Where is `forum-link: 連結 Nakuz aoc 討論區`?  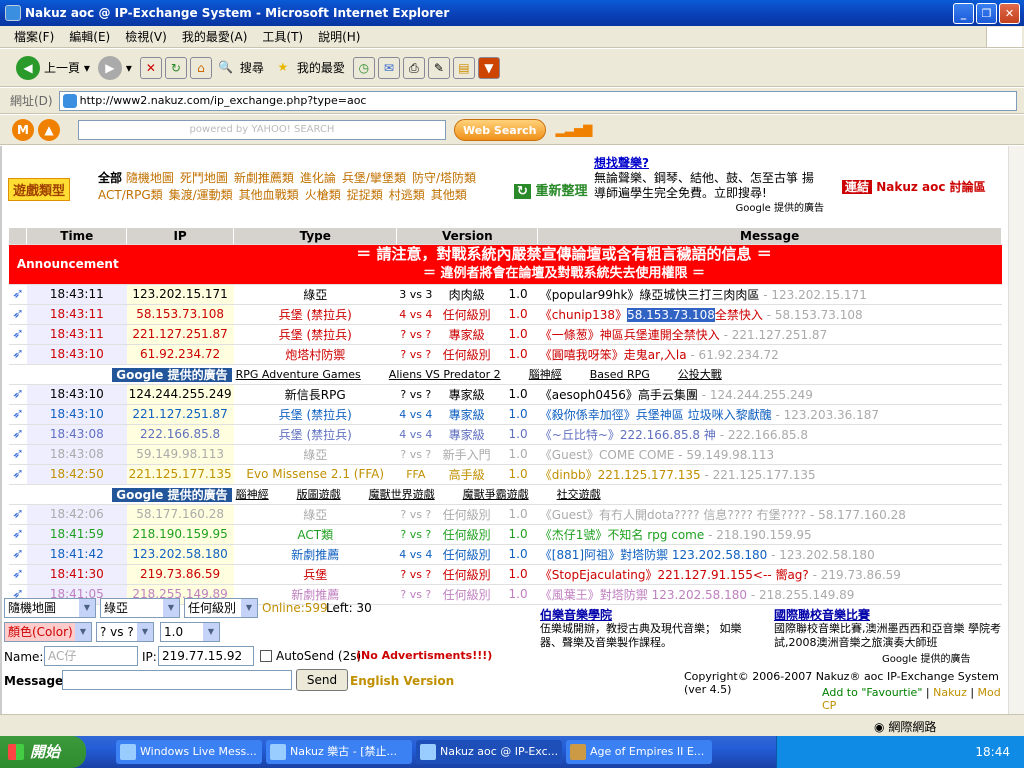
forum-link: 連結 Nakuz aoc 討論區 is located at coordinates (914, 186).